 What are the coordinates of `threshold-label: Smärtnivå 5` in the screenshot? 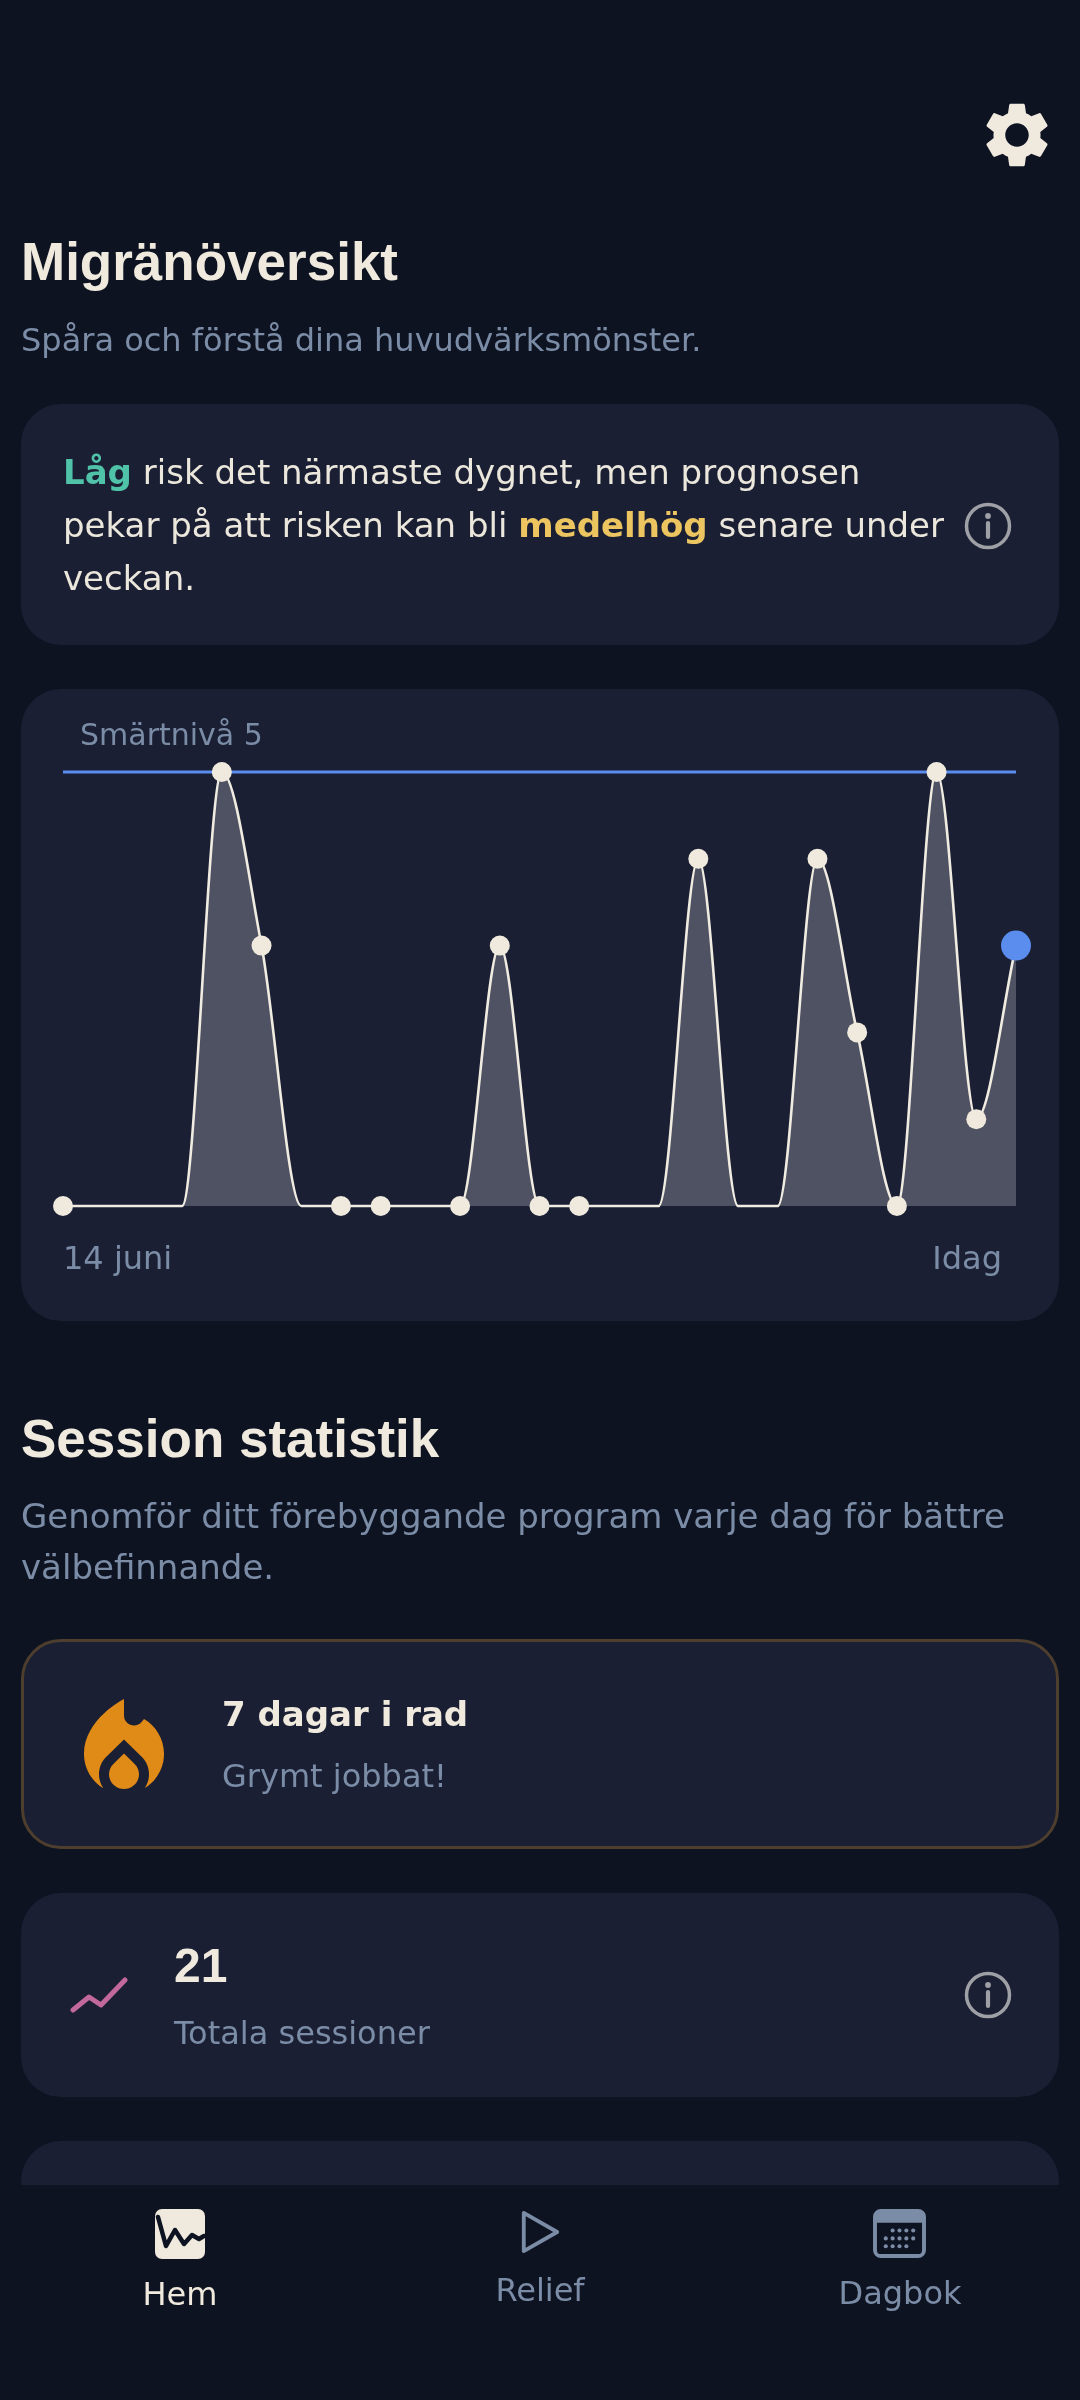 It's located at (171, 734).